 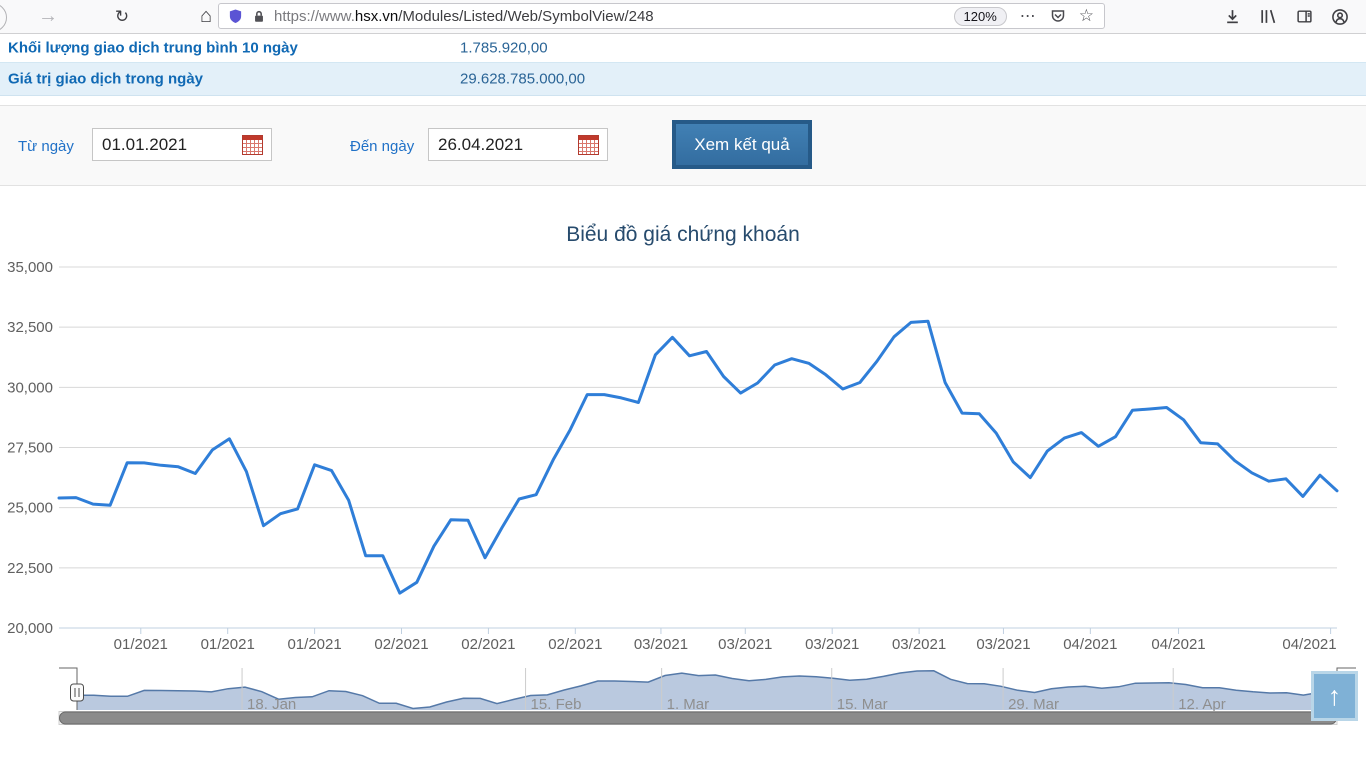 What do you see at coordinates (46, 146) in the screenshot?
I see `from-date-label: Từ ngày` at bounding box center [46, 146].